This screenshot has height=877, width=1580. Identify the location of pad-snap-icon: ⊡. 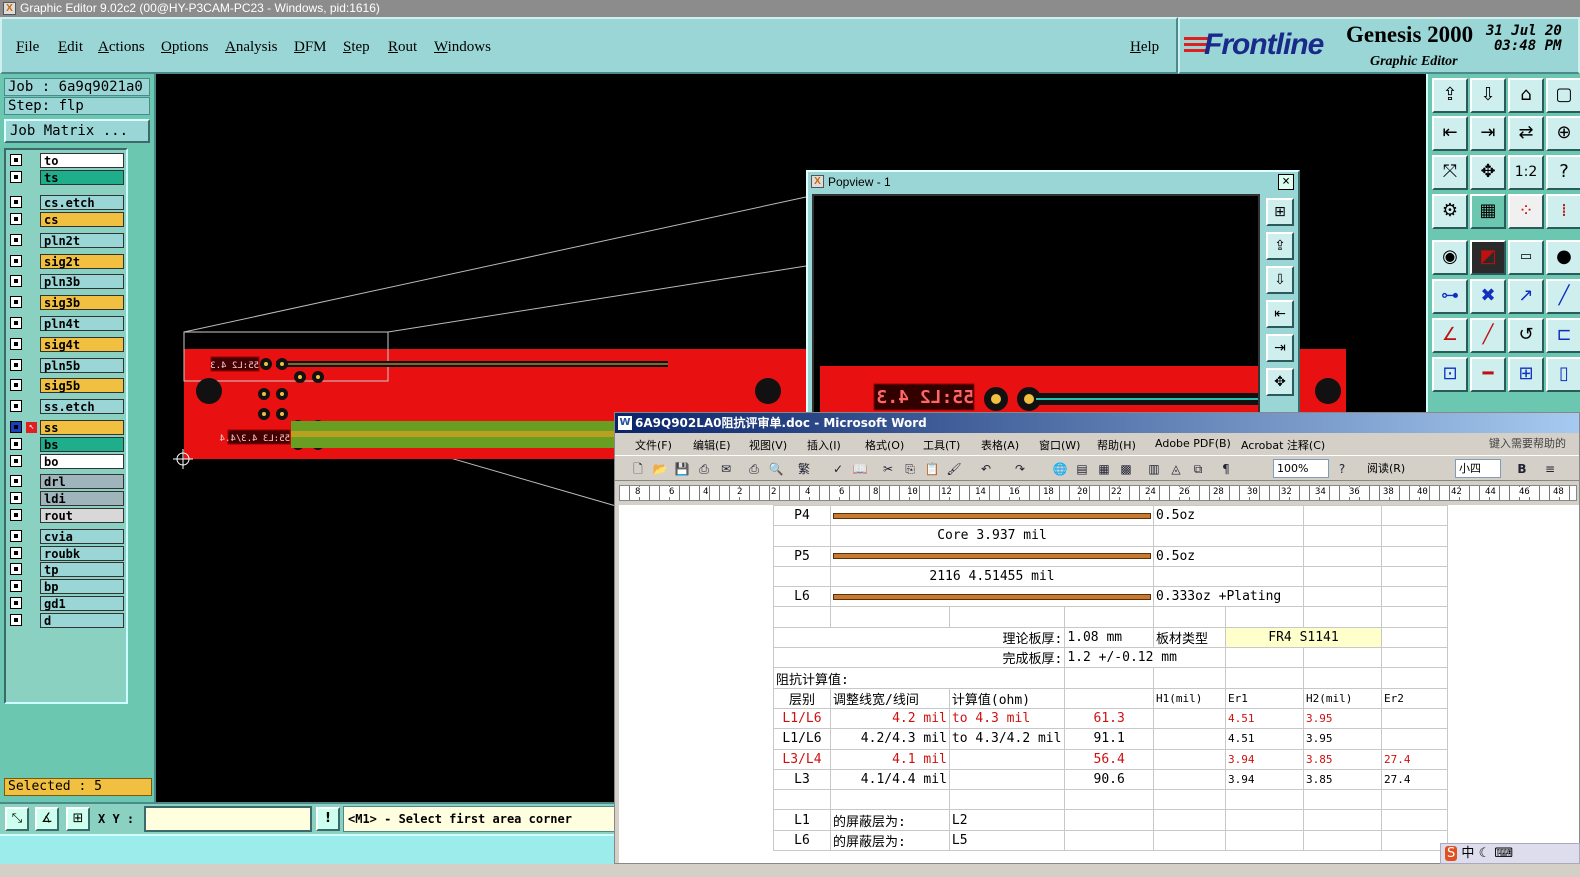
(1450, 374).